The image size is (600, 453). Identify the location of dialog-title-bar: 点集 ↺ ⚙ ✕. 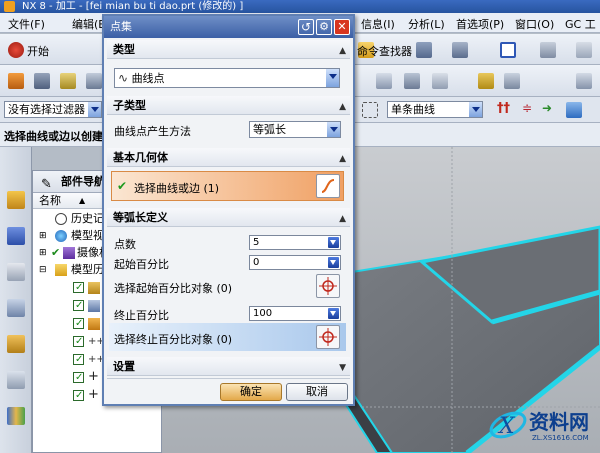
(228, 27).